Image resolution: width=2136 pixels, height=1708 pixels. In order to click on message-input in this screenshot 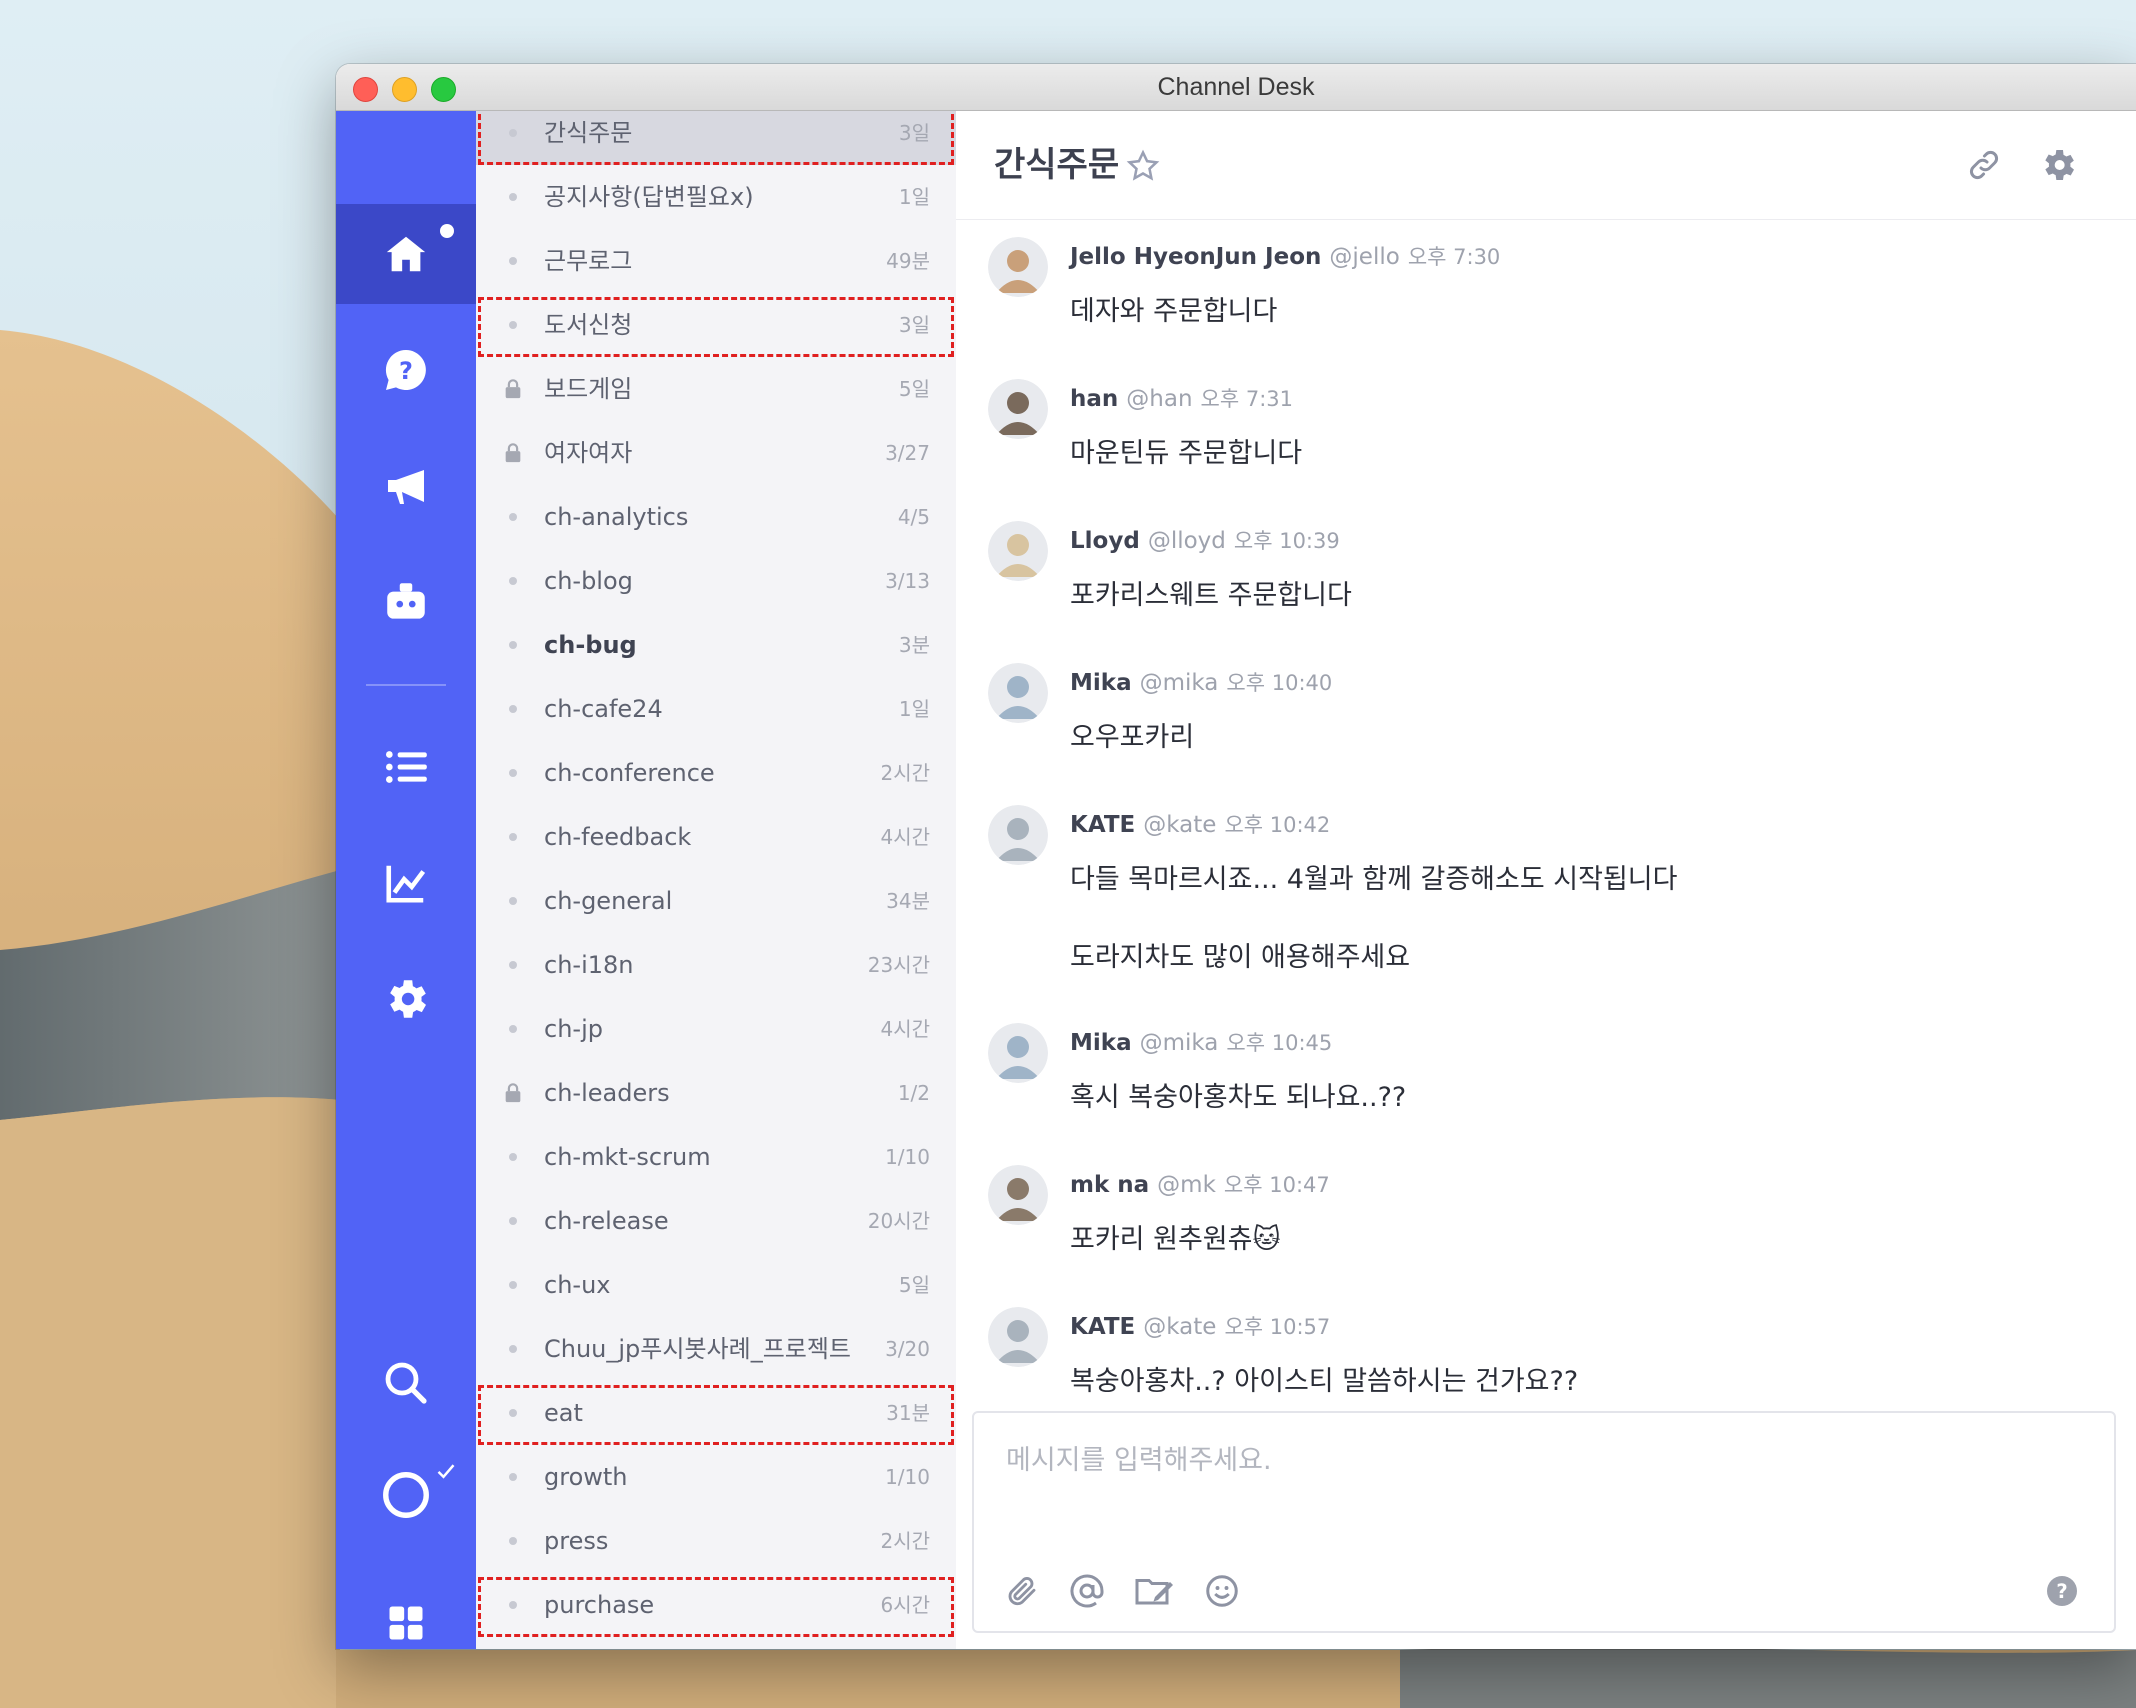, I will do `click(1506, 1460)`.